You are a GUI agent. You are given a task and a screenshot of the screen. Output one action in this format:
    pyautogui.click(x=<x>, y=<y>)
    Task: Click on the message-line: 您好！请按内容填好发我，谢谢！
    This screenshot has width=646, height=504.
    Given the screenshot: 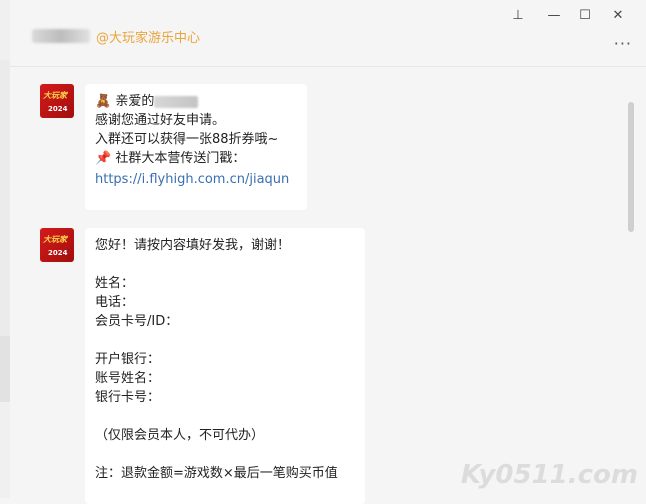 What is the action you would take?
    pyautogui.click(x=193, y=245)
    